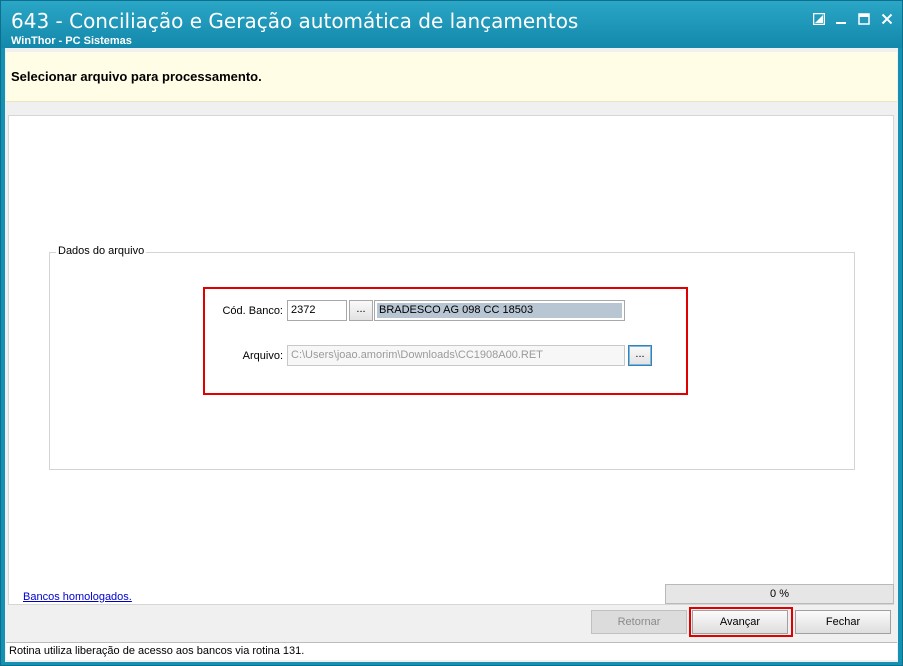  I want to click on progress-text: 0 %, so click(779, 594).